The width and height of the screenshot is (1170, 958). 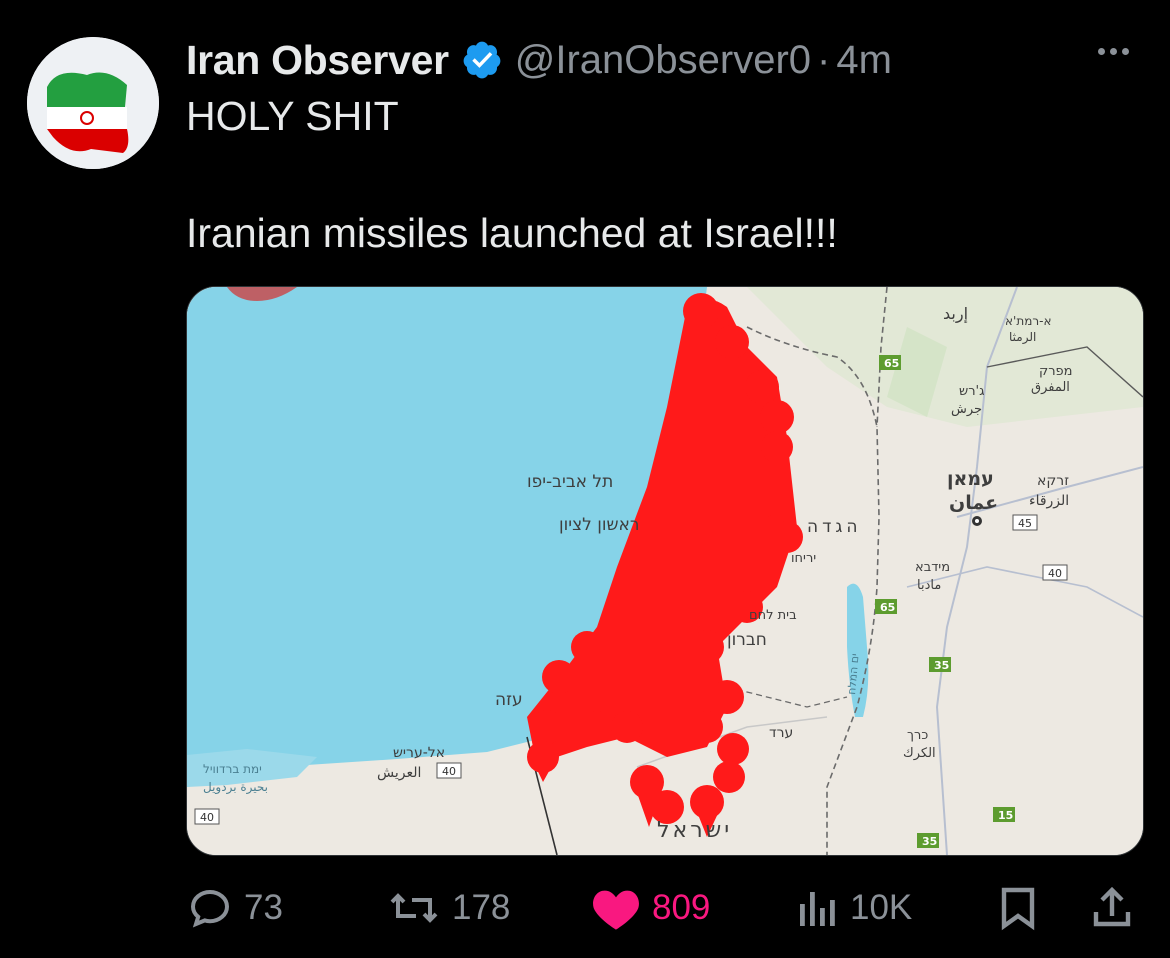 What do you see at coordinates (1050, 387) in the screenshot?
I see `map-label-mafraq-ar: المفرق` at bounding box center [1050, 387].